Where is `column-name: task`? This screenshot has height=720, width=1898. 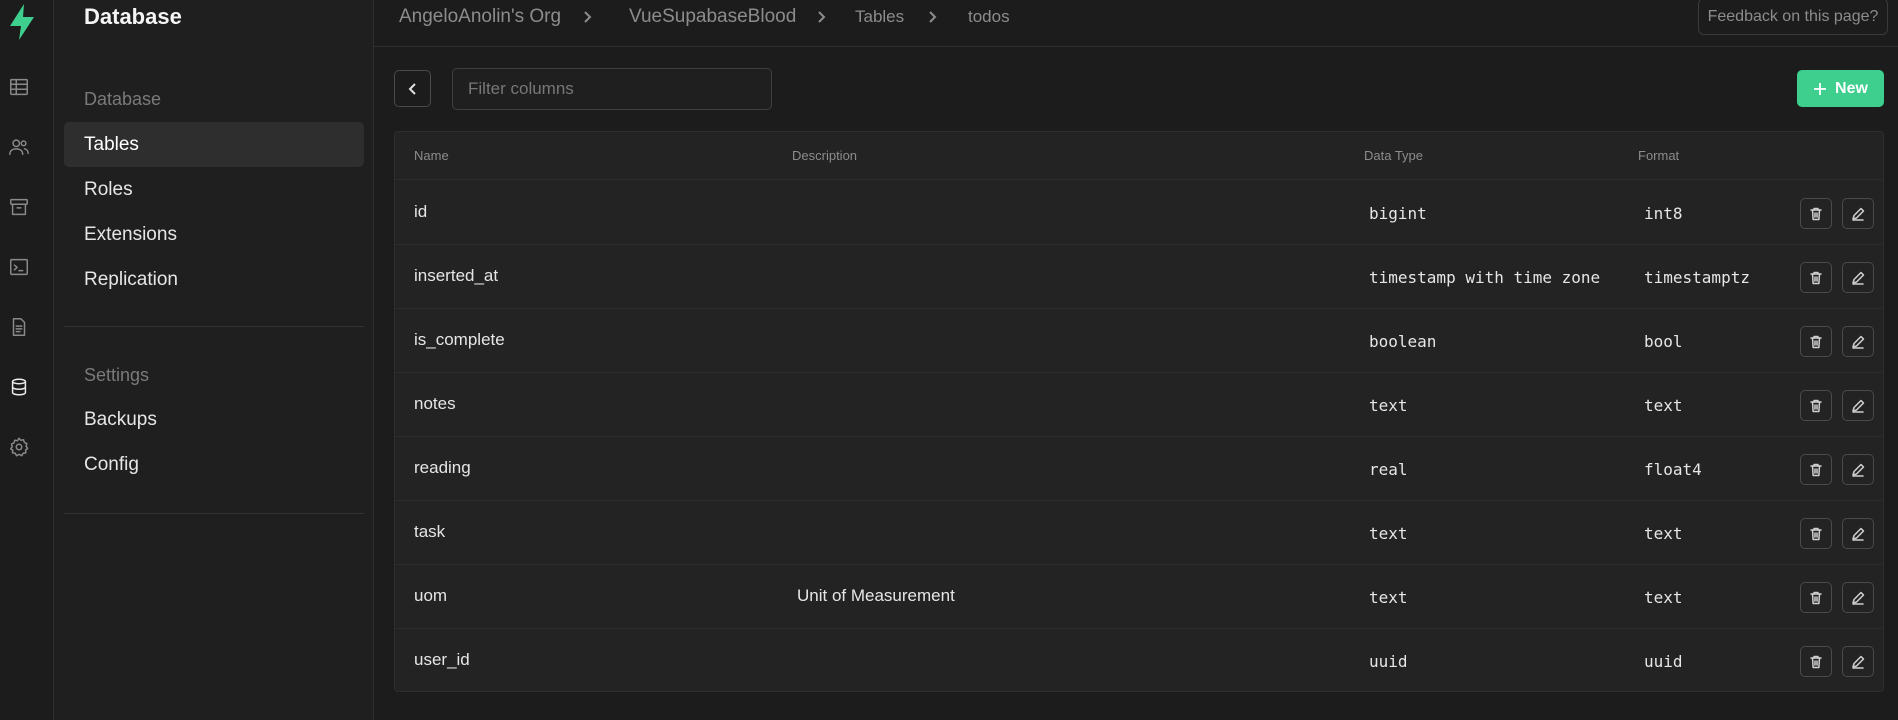 column-name: task is located at coordinates (430, 531).